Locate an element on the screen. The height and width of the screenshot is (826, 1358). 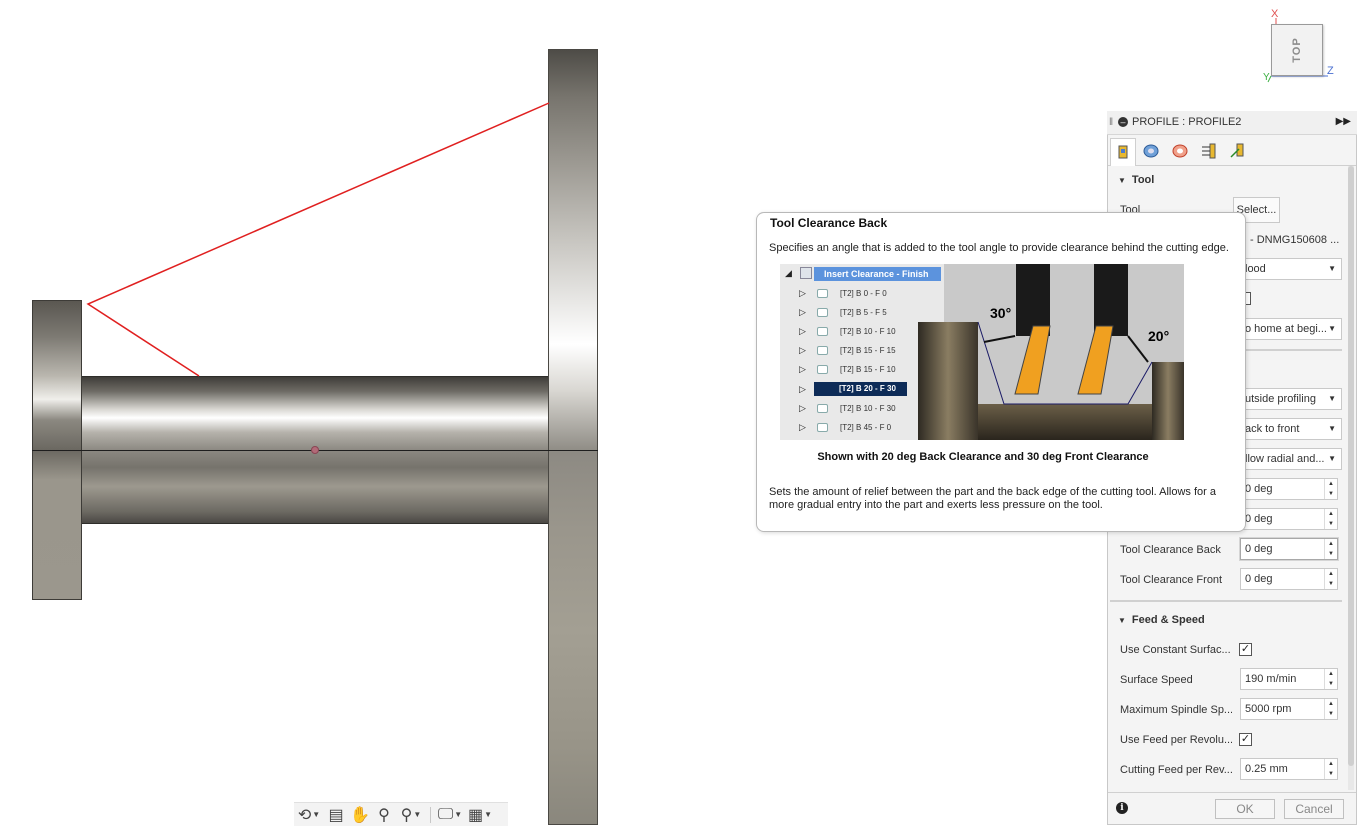
stock-groove is located at coordinates (1065, 422).